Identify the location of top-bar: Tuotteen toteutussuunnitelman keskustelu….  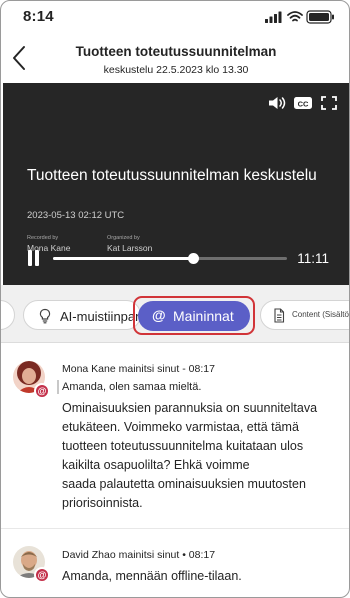
(175, 58).